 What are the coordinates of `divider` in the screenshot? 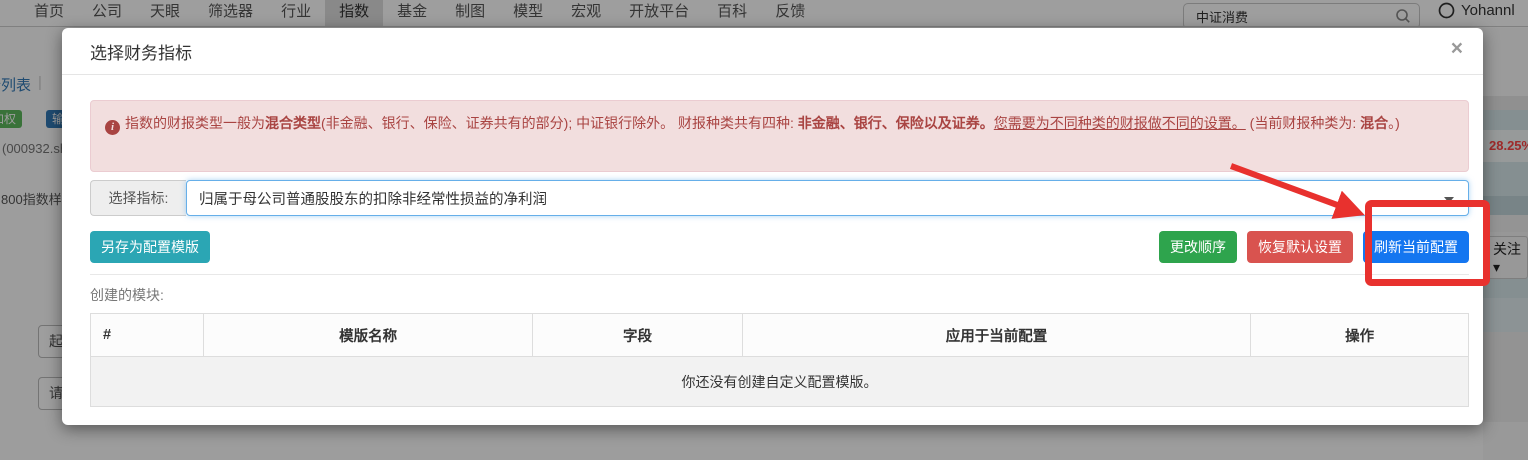 It's located at (779, 274).